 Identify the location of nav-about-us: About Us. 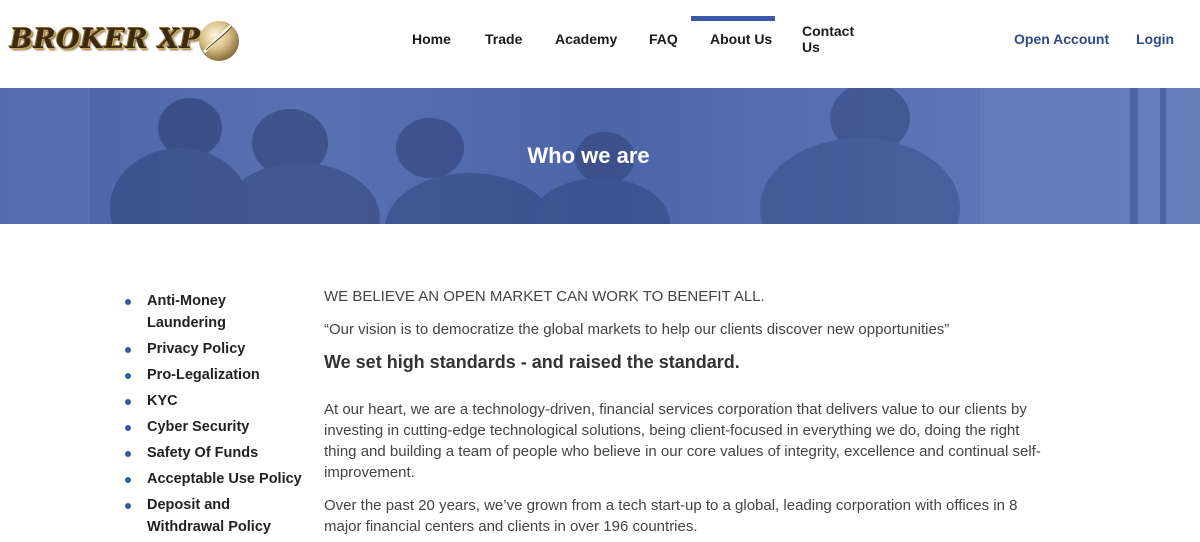
(733, 39).